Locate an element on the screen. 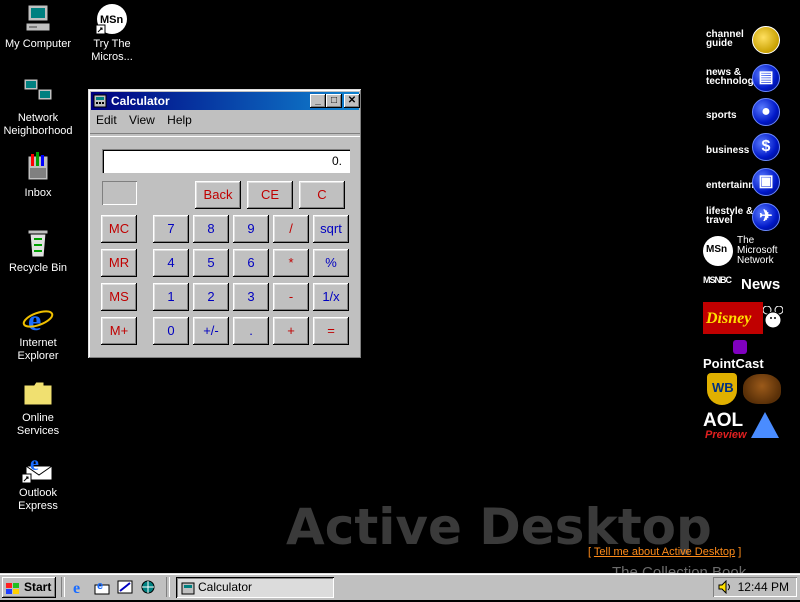  channel-warner-bros: WB is located at coordinates (743, 389).